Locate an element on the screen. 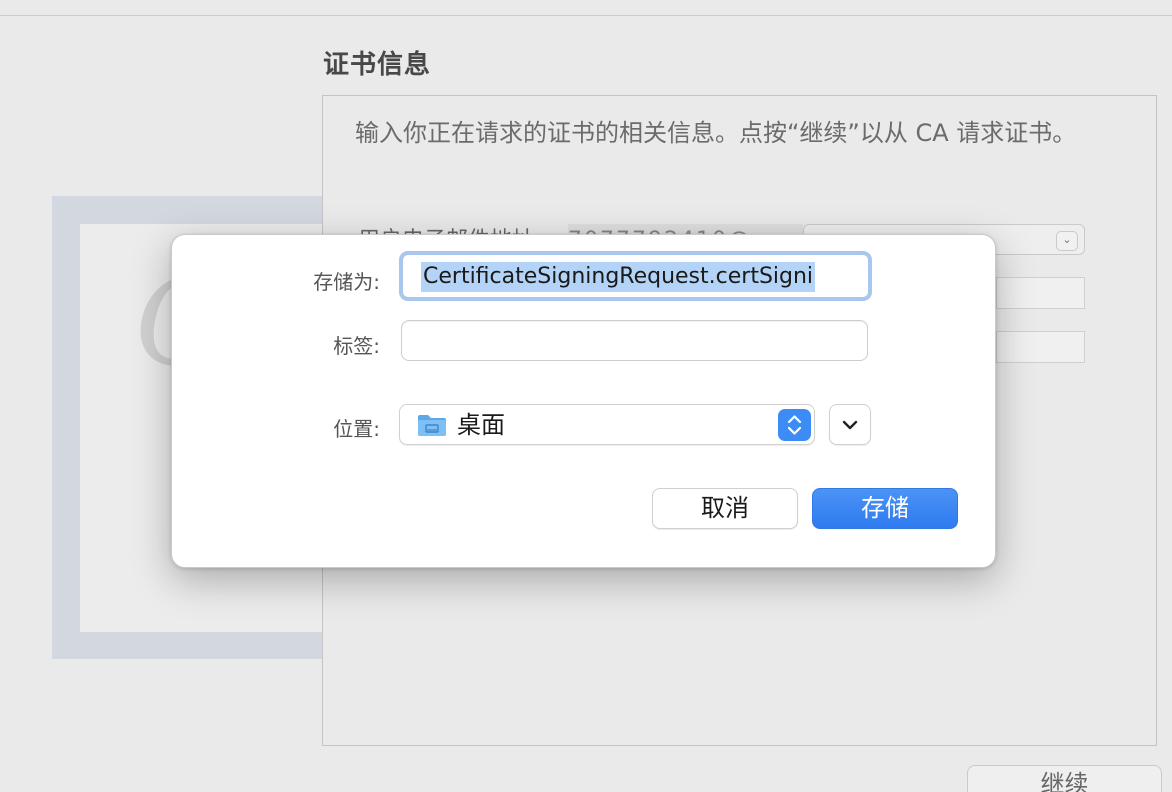 This screenshot has width=1172, height=792. save-button: 存储 is located at coordinates (885, 508).